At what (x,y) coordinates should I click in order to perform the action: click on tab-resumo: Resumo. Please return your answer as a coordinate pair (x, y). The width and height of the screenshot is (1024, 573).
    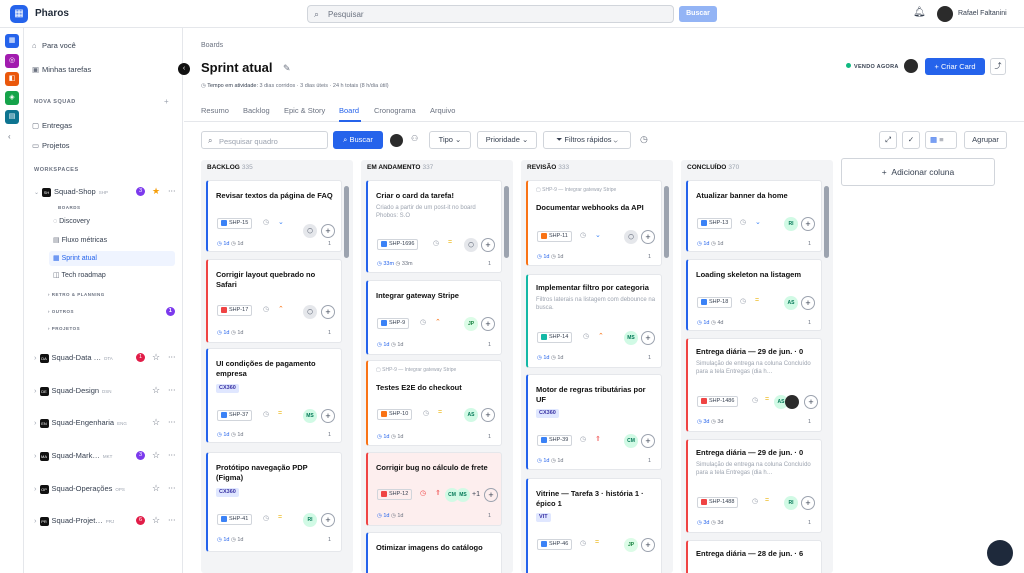
    Looking at the image, I should click on (215, 110).